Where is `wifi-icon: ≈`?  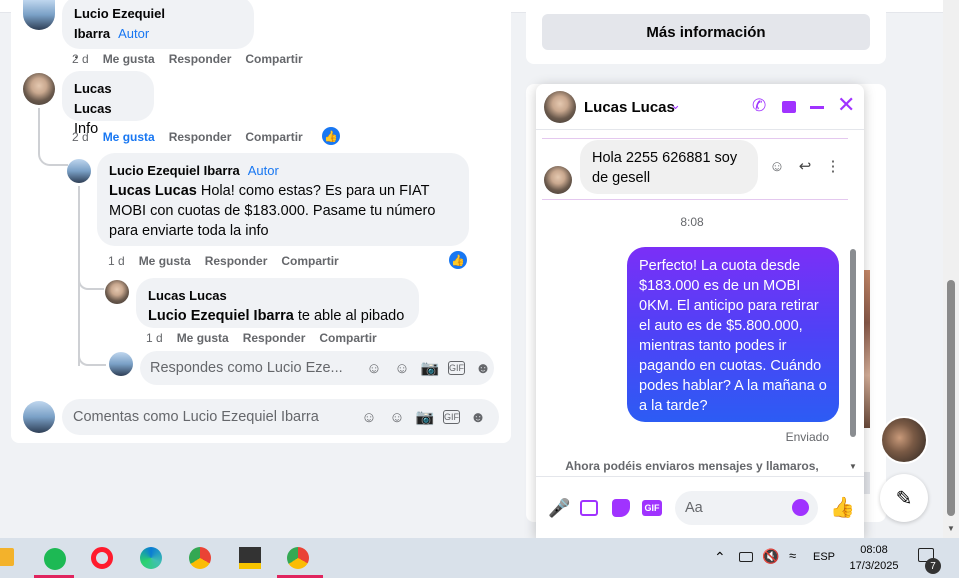
wifi-icon: ≈ is located at coordinates (792, 555).